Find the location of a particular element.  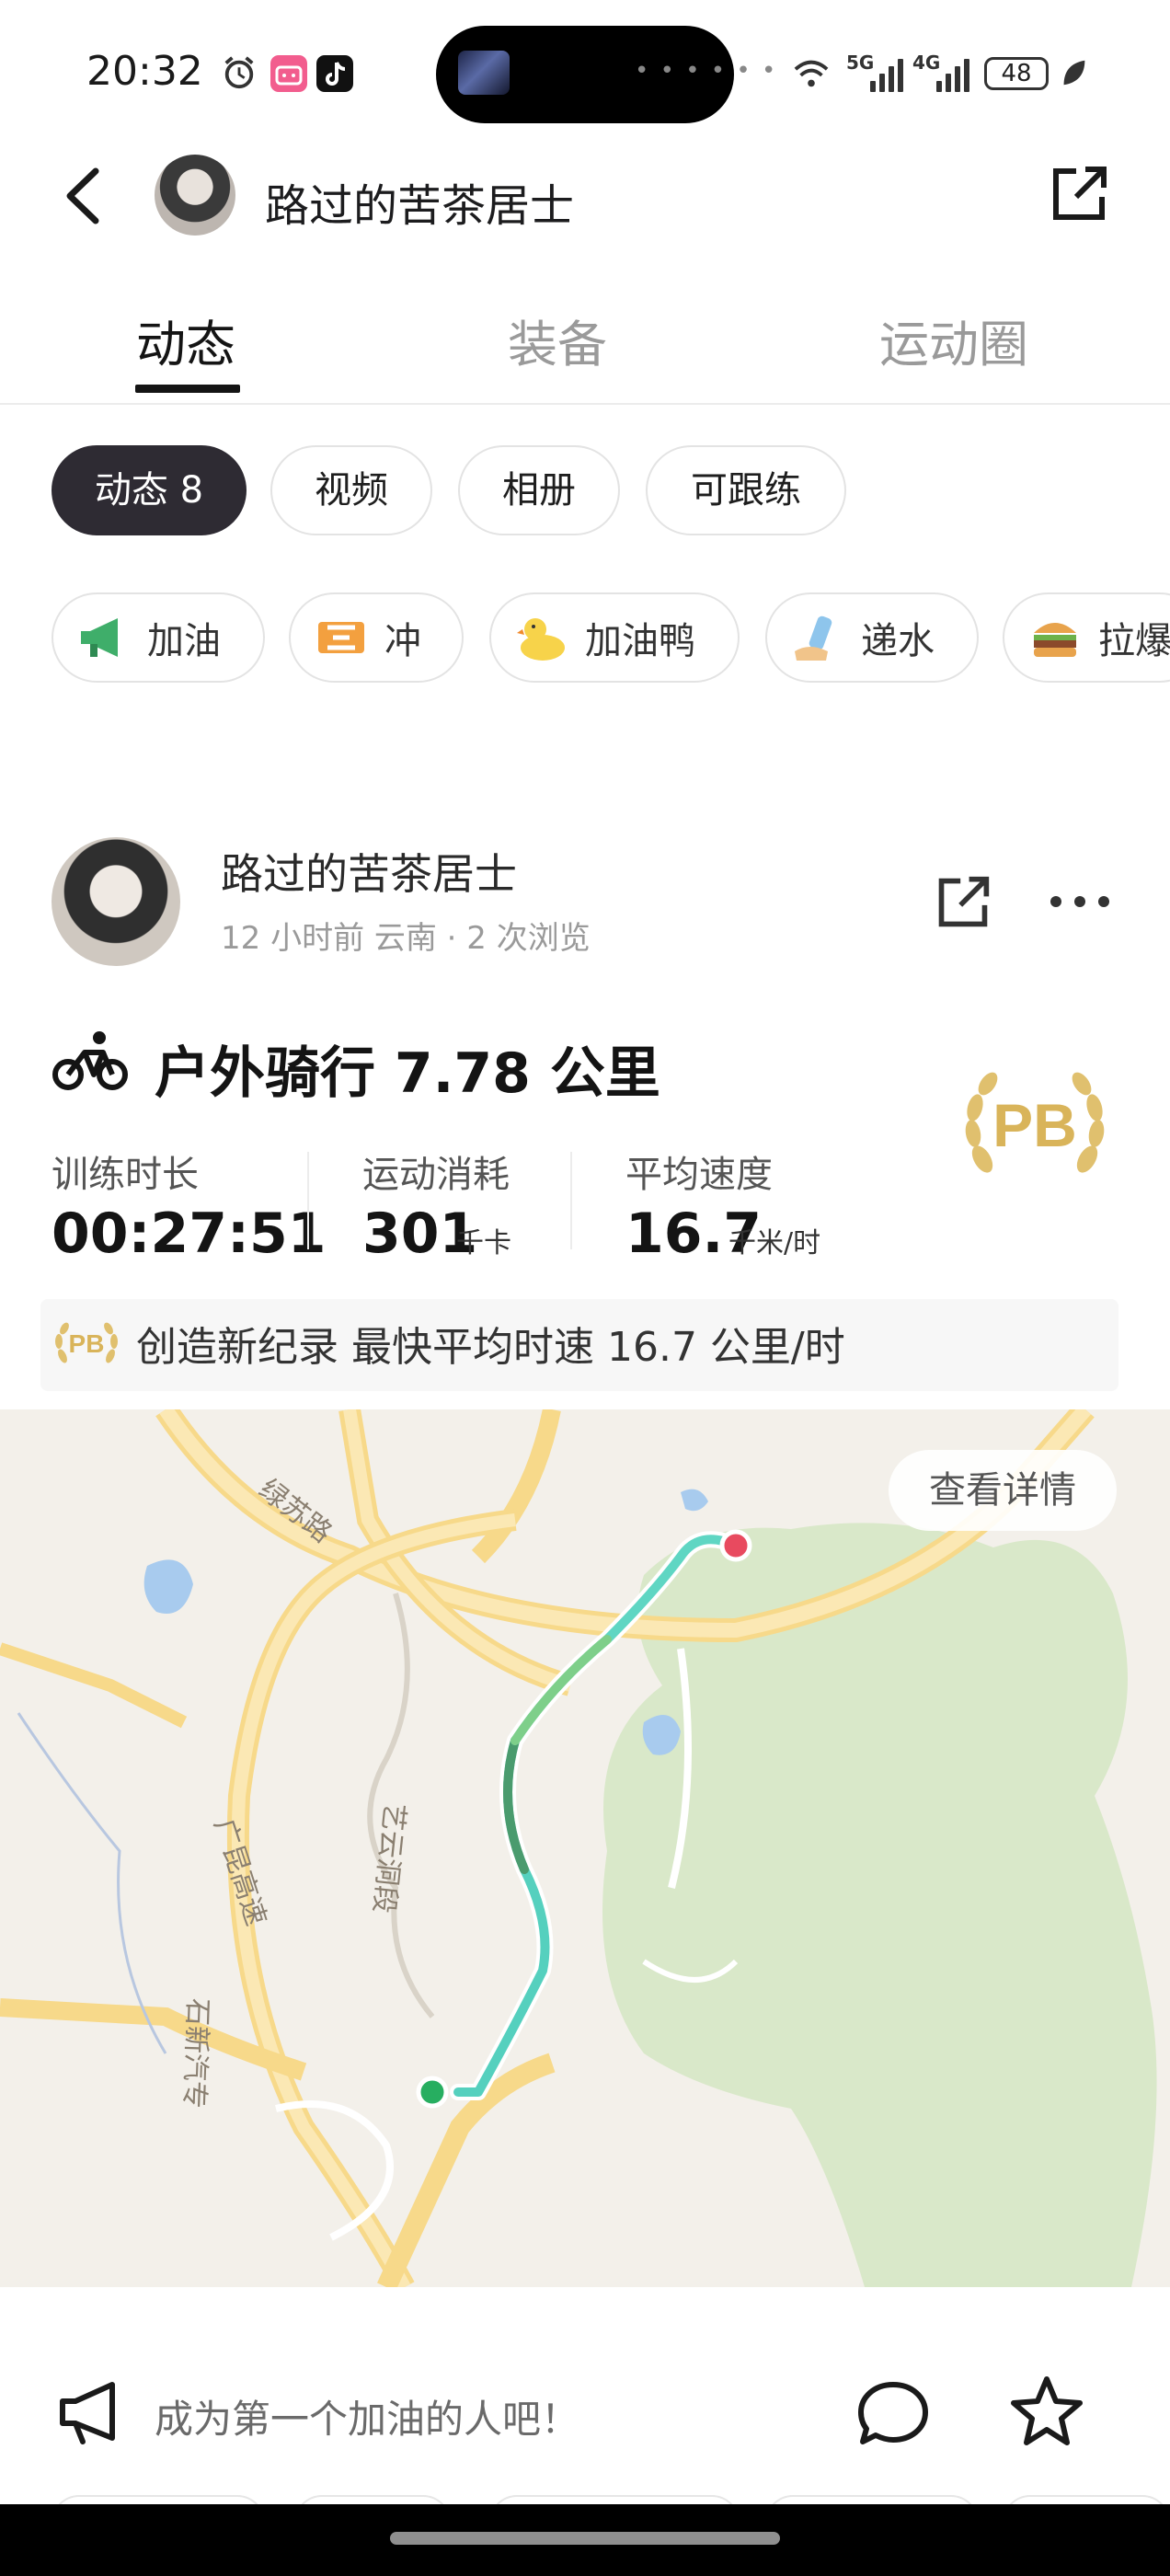

reaction-label: 加油 is located at coordinates (184, 641).